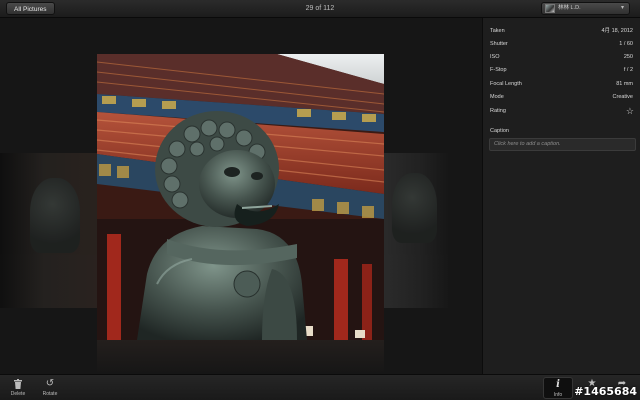  Describe the element at coordinates (562, 144) in the screenshot. I see `caption-input: Click here to add a caption.` at that location.